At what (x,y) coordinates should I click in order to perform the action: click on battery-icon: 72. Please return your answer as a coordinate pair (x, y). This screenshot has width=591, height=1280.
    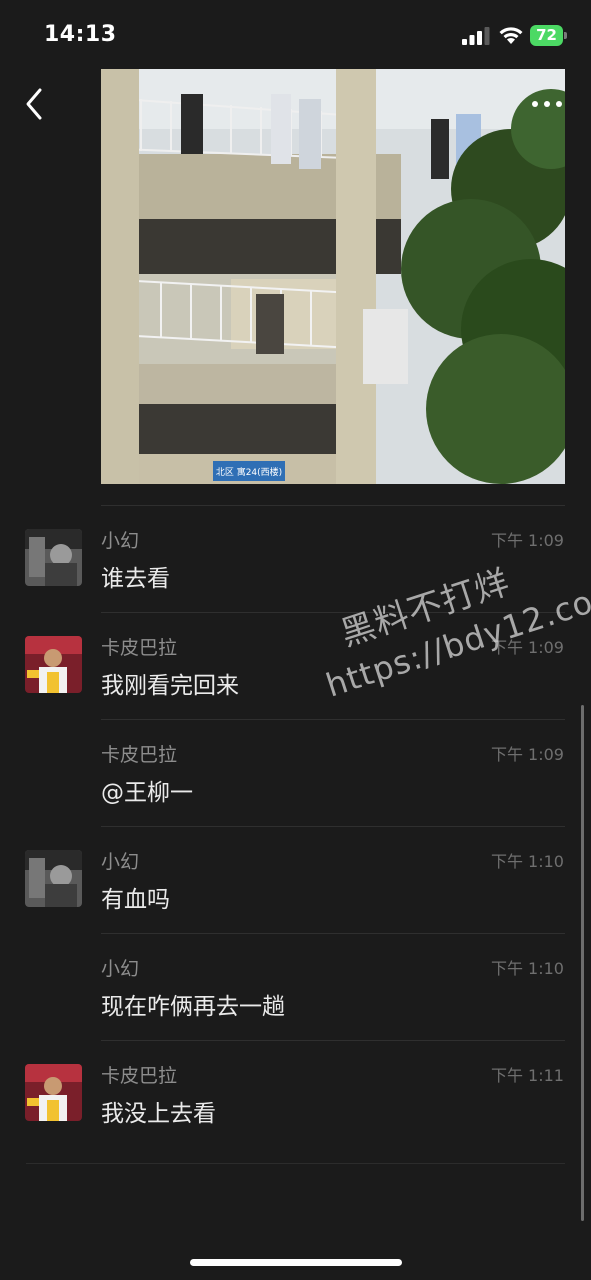
    Looking at the image, I should click on (548, 35).